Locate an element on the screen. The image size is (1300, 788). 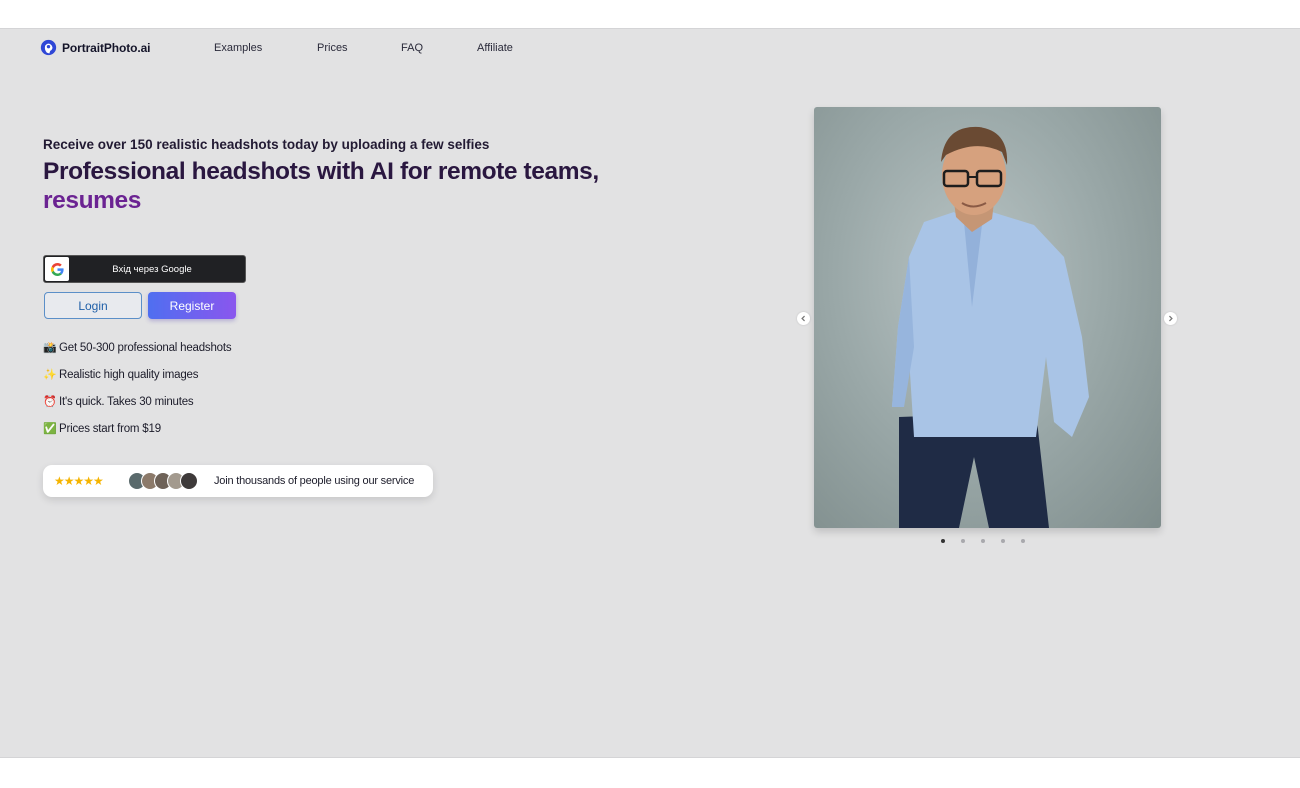
alarm-clock-icon: ⏰ is located at coordinates (50, 402).